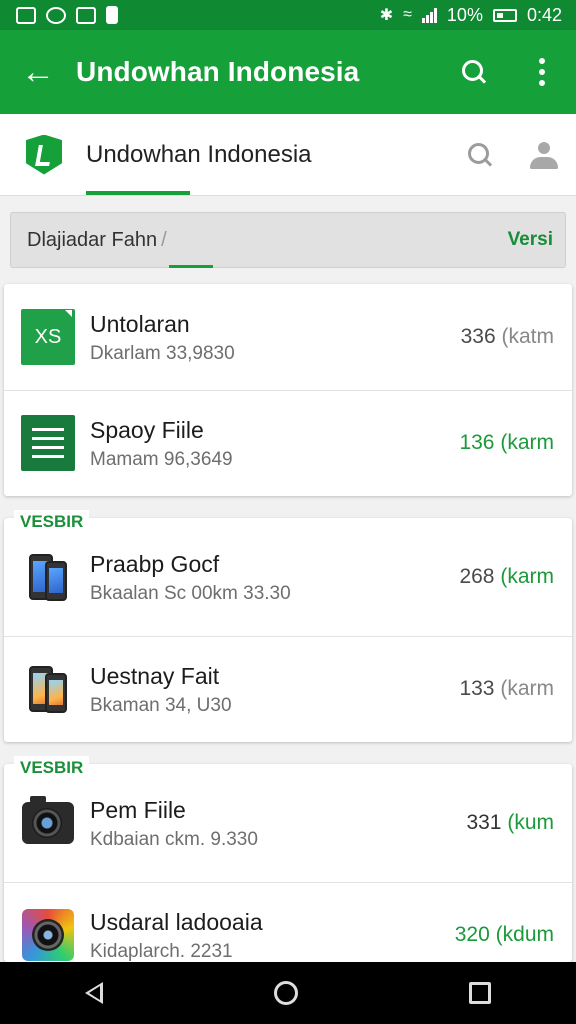  Describe the element at coordinates (161, 951) in the screenshot. I see `item-meta: Kidaplarch. 2231` at that location.